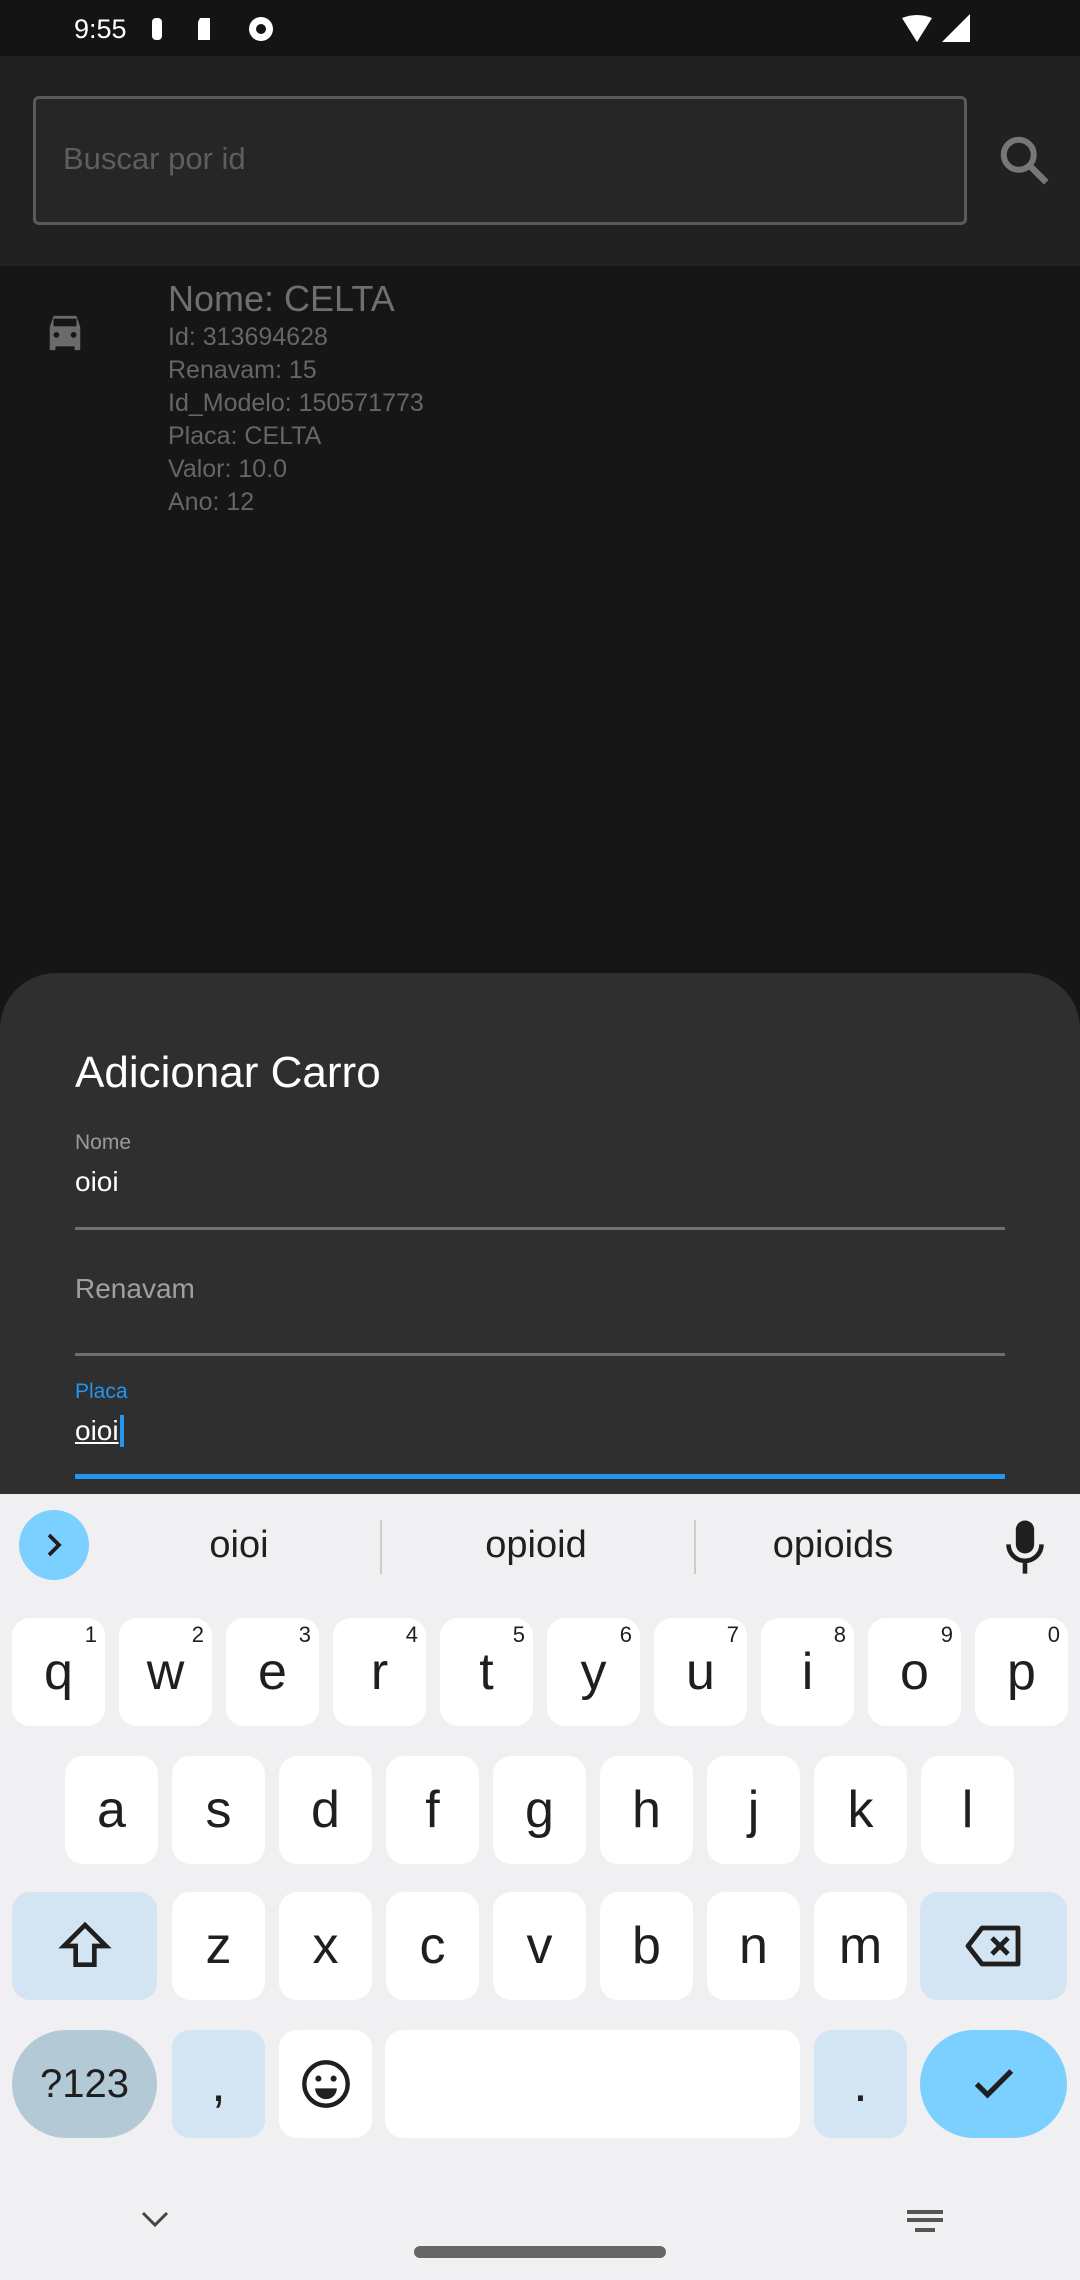 The image size is (1080, 2280). What do you see at coordinates (325, 1946) in the screenshot?
I see `key-x: x` at bounding box center [325, 1946].